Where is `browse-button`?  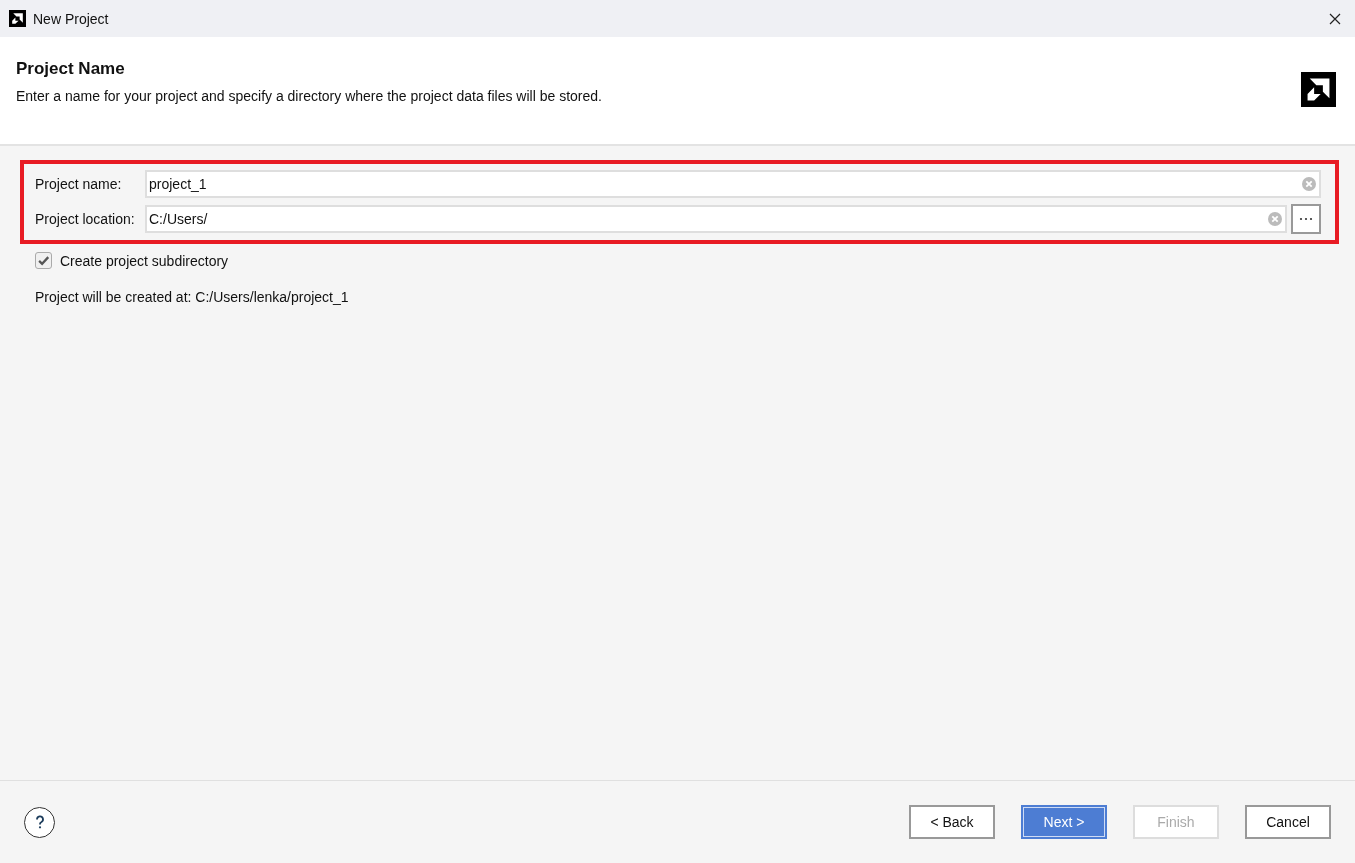 browse-button is located at coordinates (1306, 219).